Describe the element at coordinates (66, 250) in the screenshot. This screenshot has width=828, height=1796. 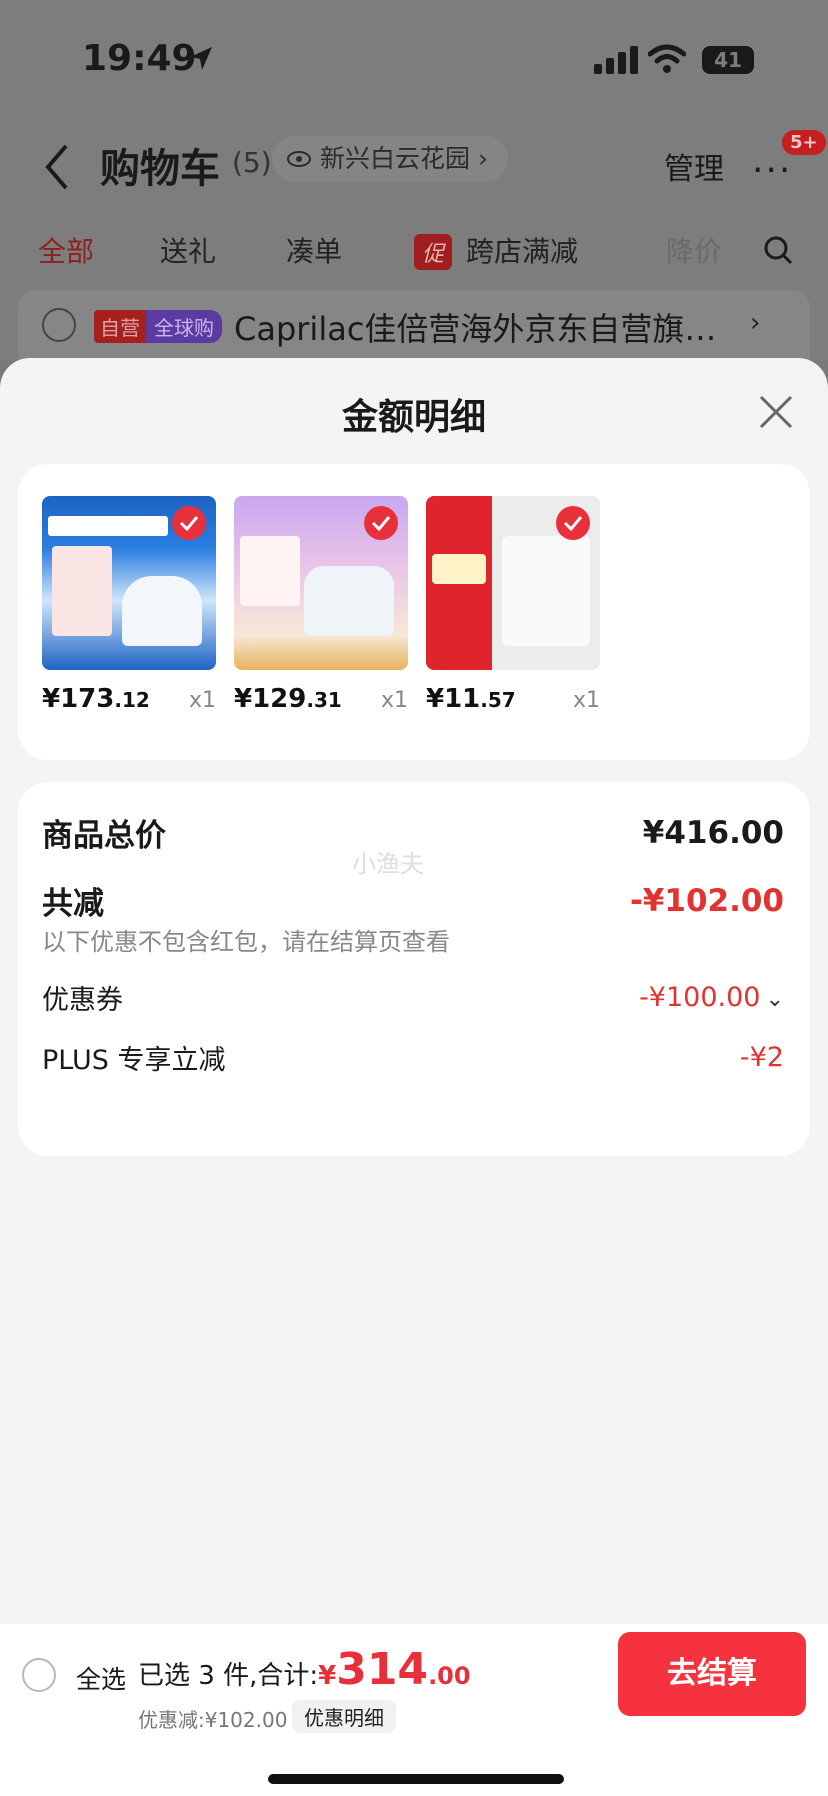
I see `tab-all: 全部` at that location.